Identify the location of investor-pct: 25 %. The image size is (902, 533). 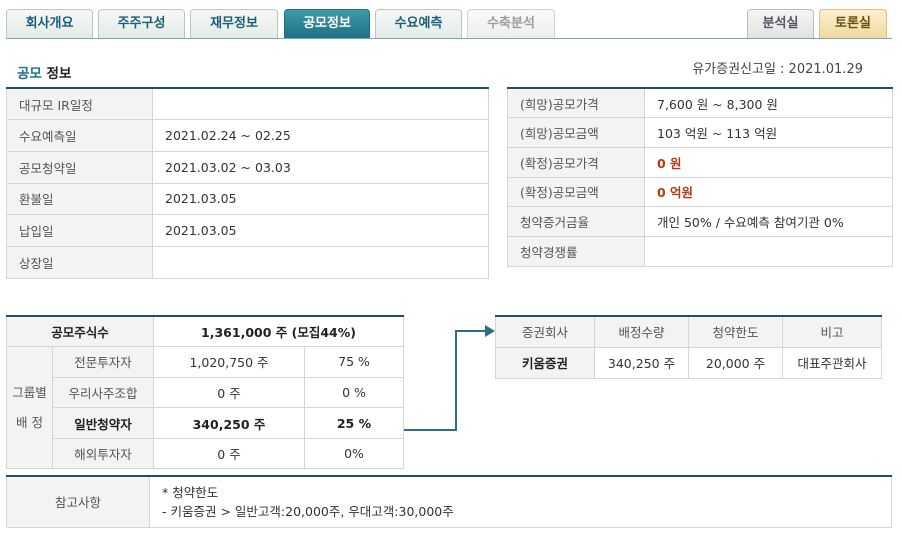
(354, 423).